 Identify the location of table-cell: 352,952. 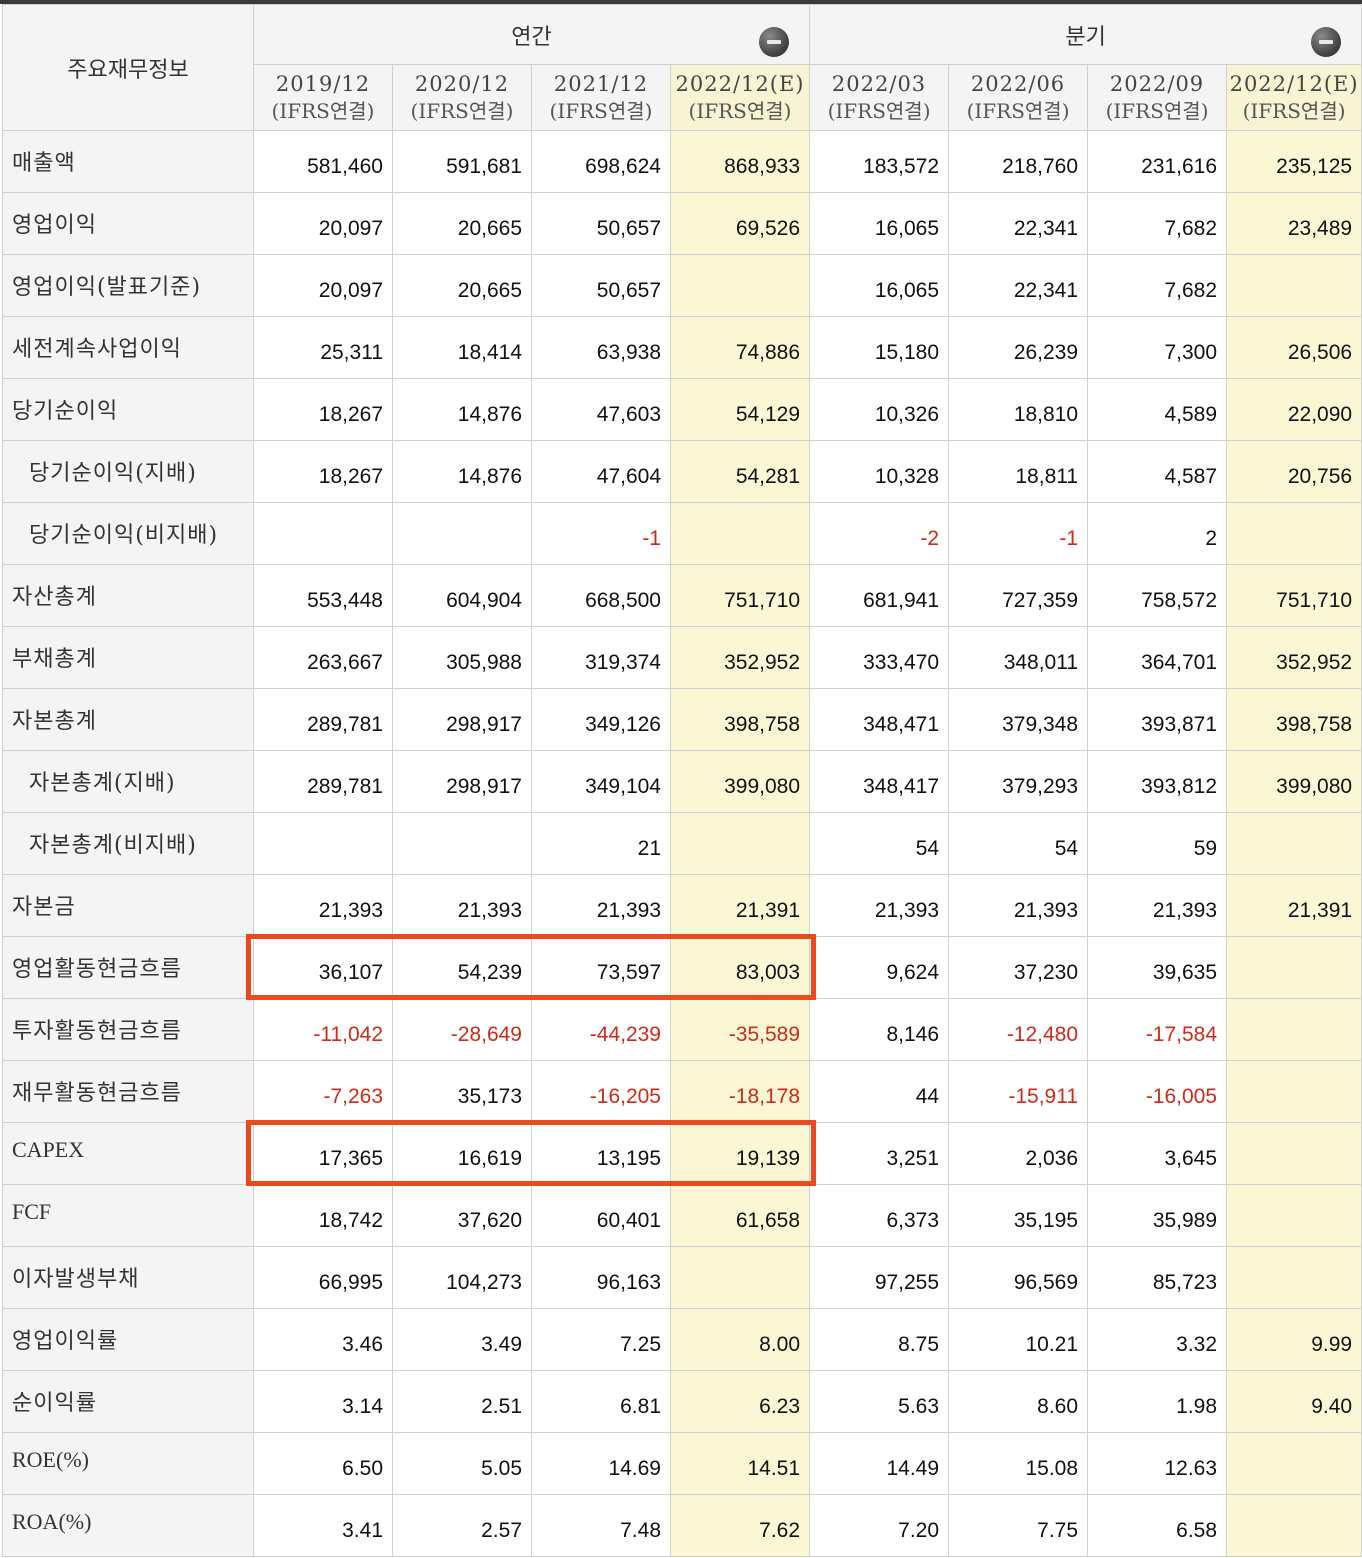
(1294, 657).